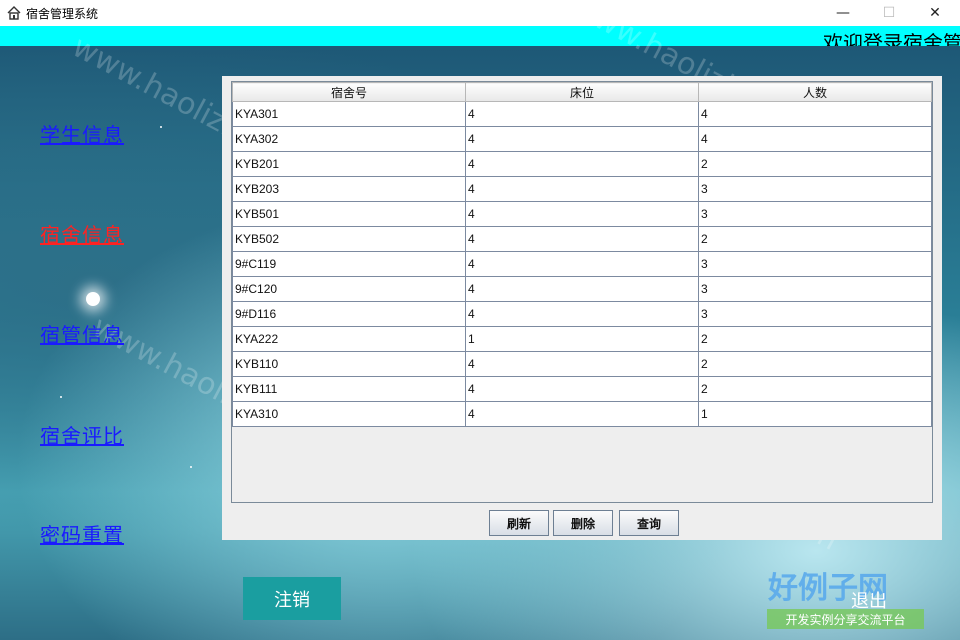  Describe the element at coordinates (845, 619) in the screenshot. I see `watermark-logo-subtitle: 开发实例分享交流平台` at that location.